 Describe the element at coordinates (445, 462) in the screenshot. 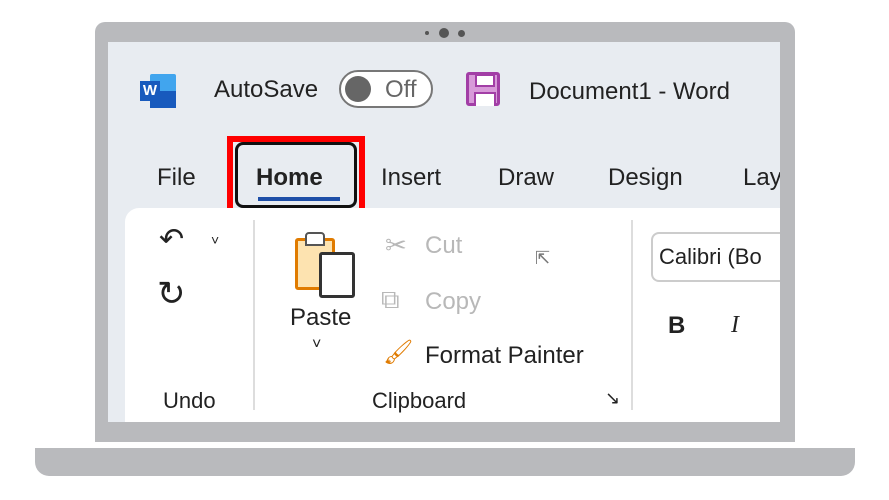

I see `laptop-base` at that location.